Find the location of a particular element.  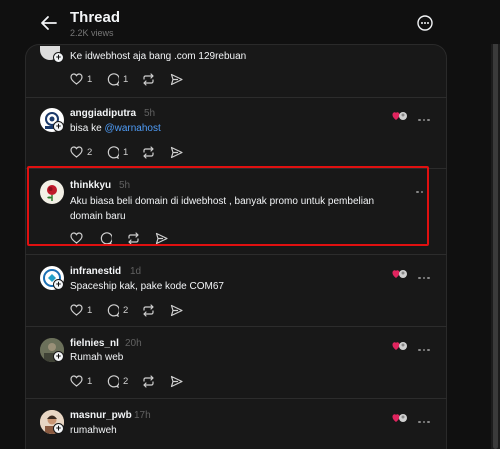

username: masnur_pwb is located at coordinates (101, 415).